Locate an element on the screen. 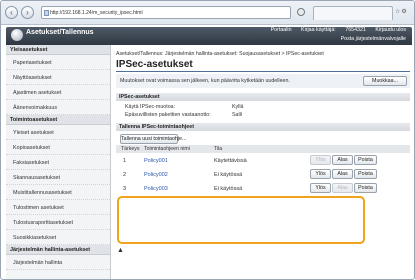 The image size is (415, 280). status-cell: Käytettävissä is located at coordinates (230, 161).